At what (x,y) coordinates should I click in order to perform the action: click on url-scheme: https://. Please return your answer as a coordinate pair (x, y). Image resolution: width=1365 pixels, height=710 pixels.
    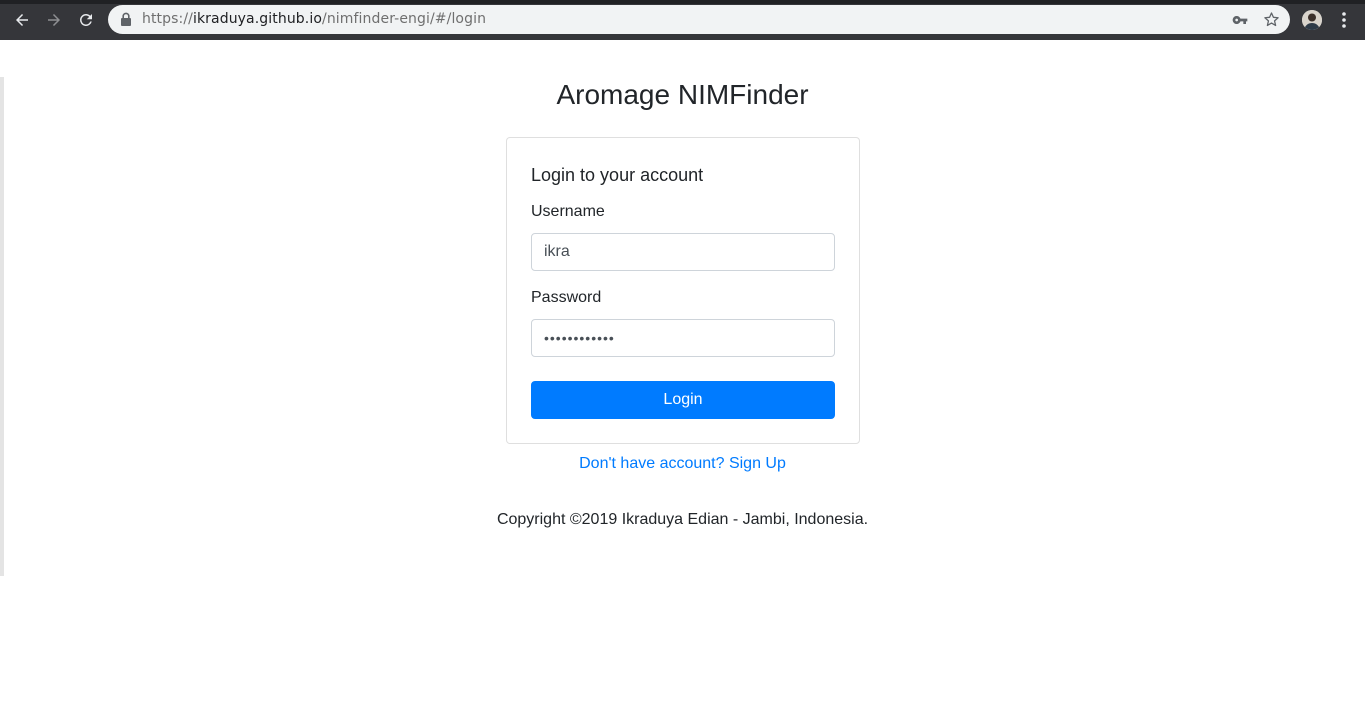
    Looking at the image, I should click on (167, 19).